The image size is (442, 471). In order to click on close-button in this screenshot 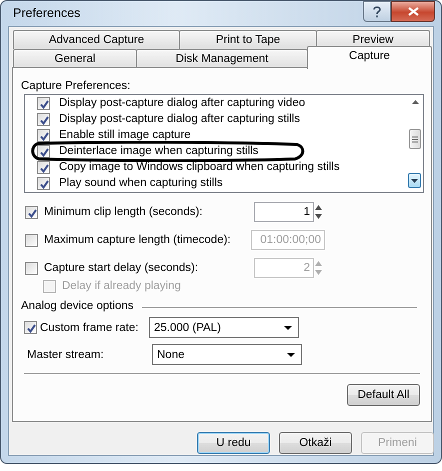, I will do `click(413, 11)`.